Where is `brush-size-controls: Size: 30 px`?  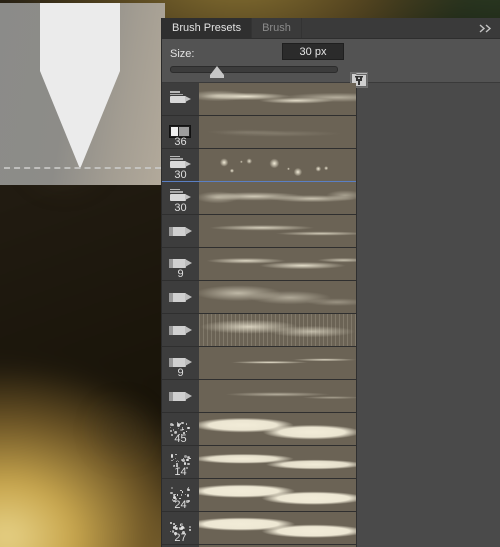 brush-size-controls: Size: 30 px is located at coordinates (331, 63).